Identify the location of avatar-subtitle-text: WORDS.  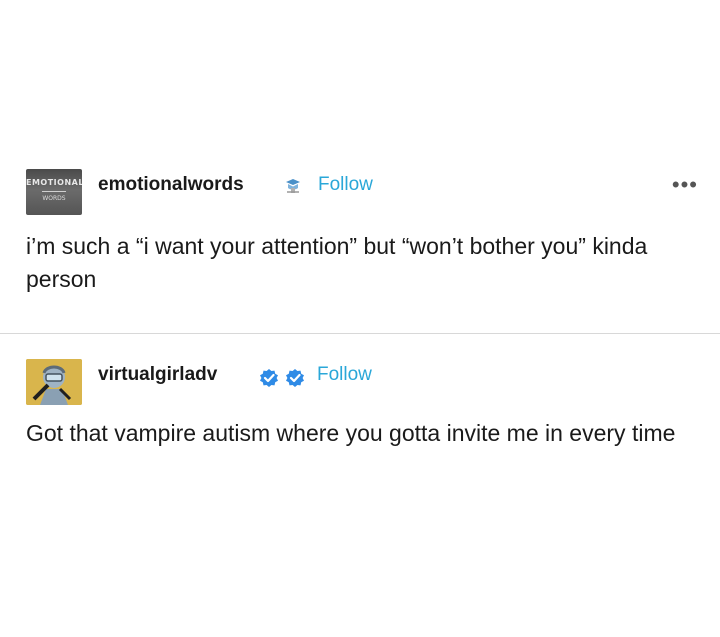
(54, 198).